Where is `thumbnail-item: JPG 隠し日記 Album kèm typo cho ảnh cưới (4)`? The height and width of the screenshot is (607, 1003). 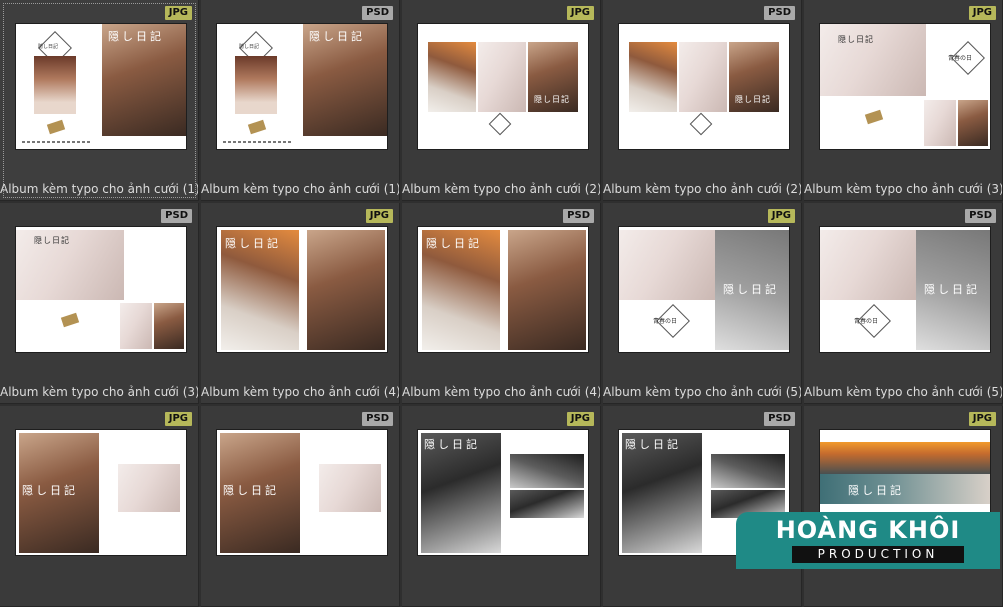
thumbnail-item: JPG 隠し日記 Album kèm typo cho ảnh cưới (4) is located at coordinates (300, 303).